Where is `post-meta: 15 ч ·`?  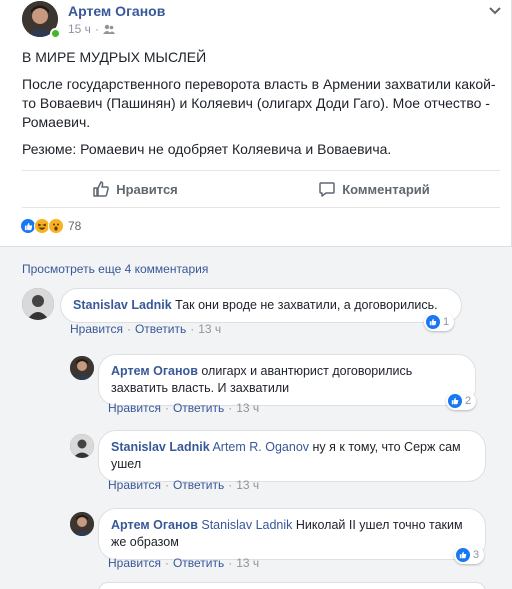 post-meta: 15 ч · is located at coordinates (91, 29).